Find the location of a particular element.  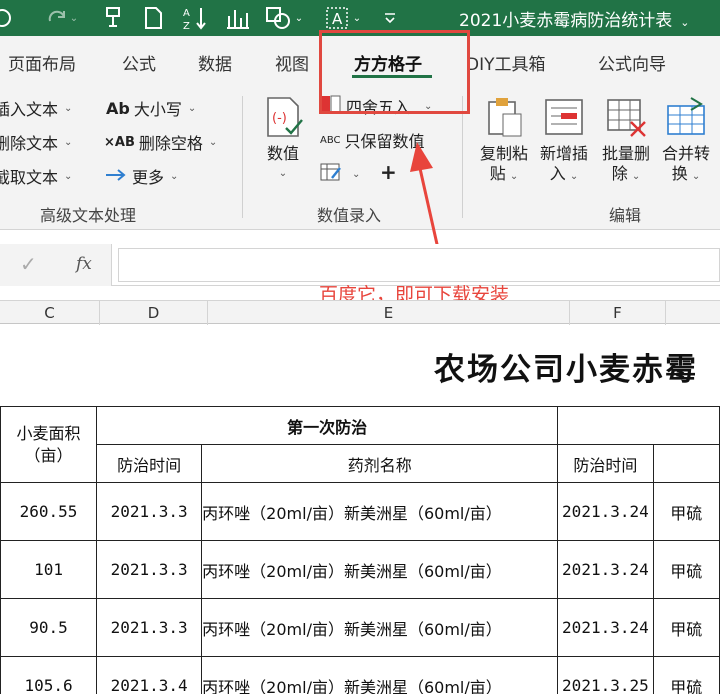

chart-icon is located at coordinates (238, 18).